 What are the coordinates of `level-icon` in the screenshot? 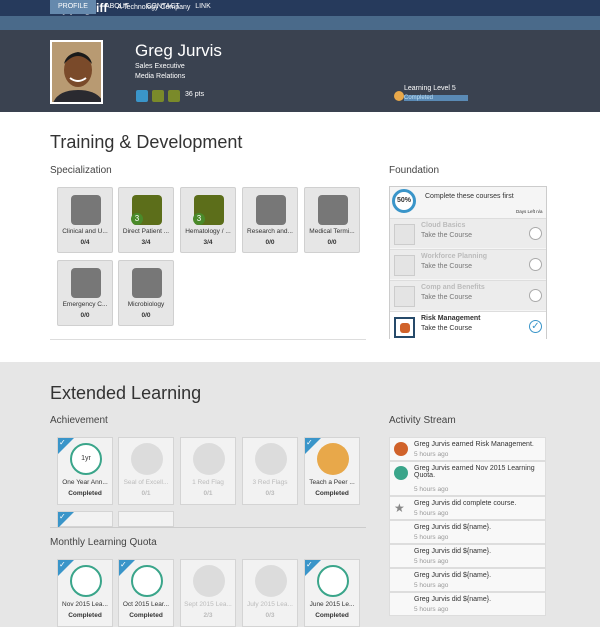 It's located at (399, 96).